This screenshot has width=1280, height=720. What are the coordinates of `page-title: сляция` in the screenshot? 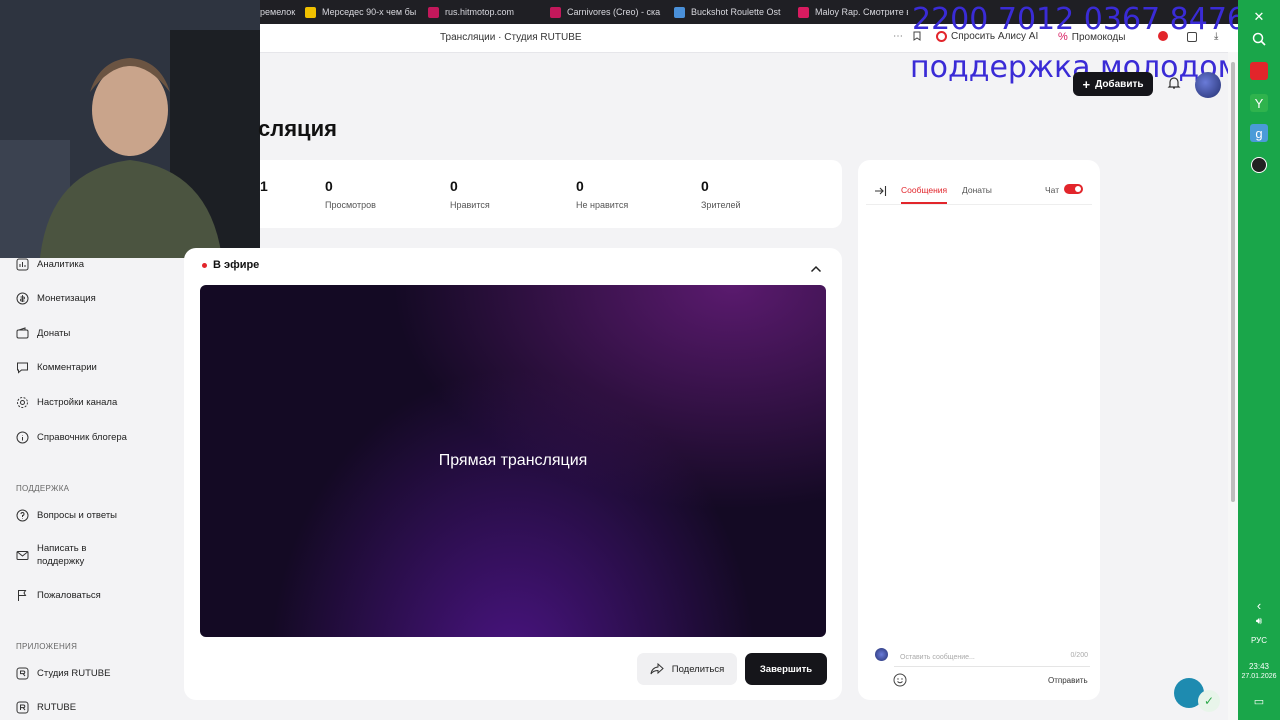 It's located at (297, 128).